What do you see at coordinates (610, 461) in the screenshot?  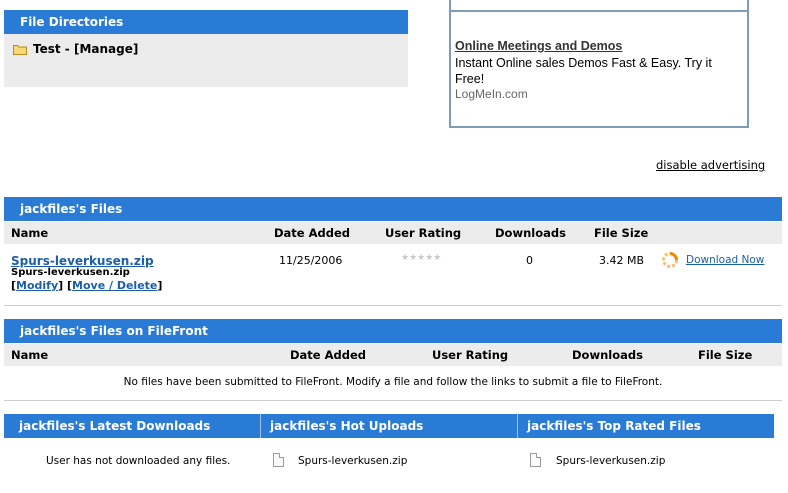 I see `top-rated-file: Spurs-leverkusen.zip` at bounding box center [610, 461].